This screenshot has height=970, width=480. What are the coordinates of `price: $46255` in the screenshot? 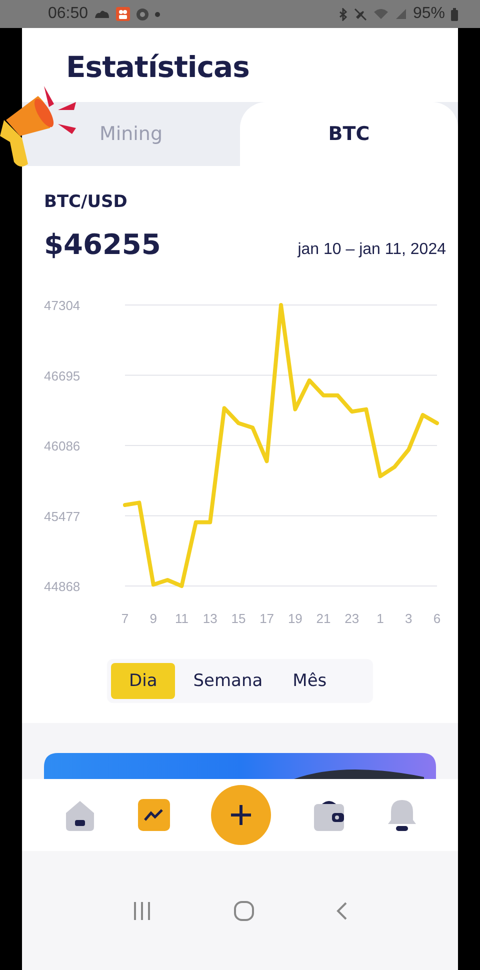 It's located at (102, 244).